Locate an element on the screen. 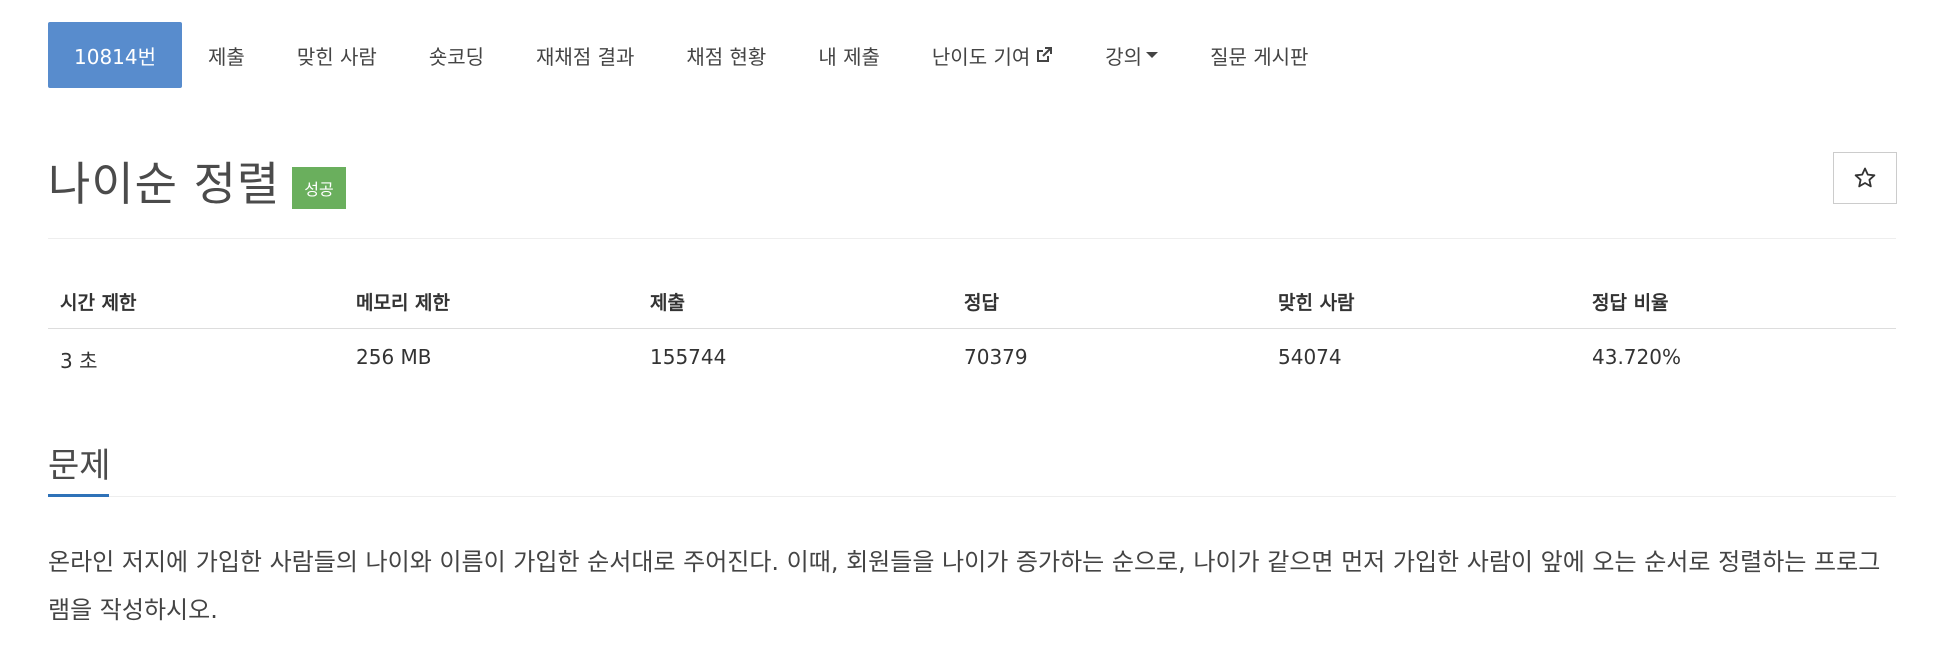  tab-judge-status: 채점 현황 is located at coordinates (726, 55).